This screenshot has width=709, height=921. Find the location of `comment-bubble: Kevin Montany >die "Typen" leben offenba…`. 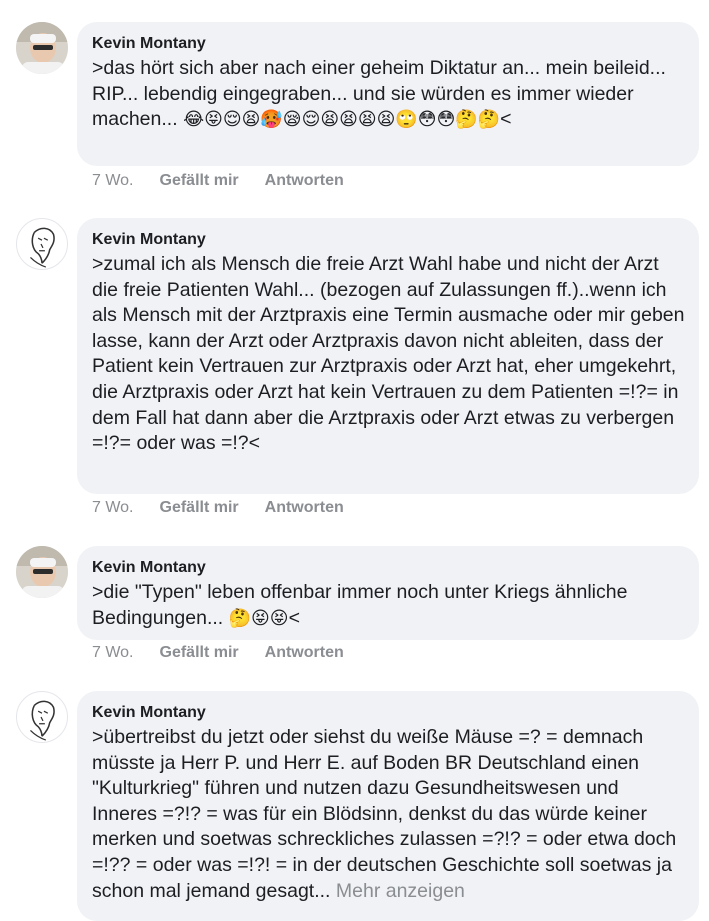

comment-bubble: Kevin Montany >die "Typen" leben offenba… is located at coordinates (388, 593).